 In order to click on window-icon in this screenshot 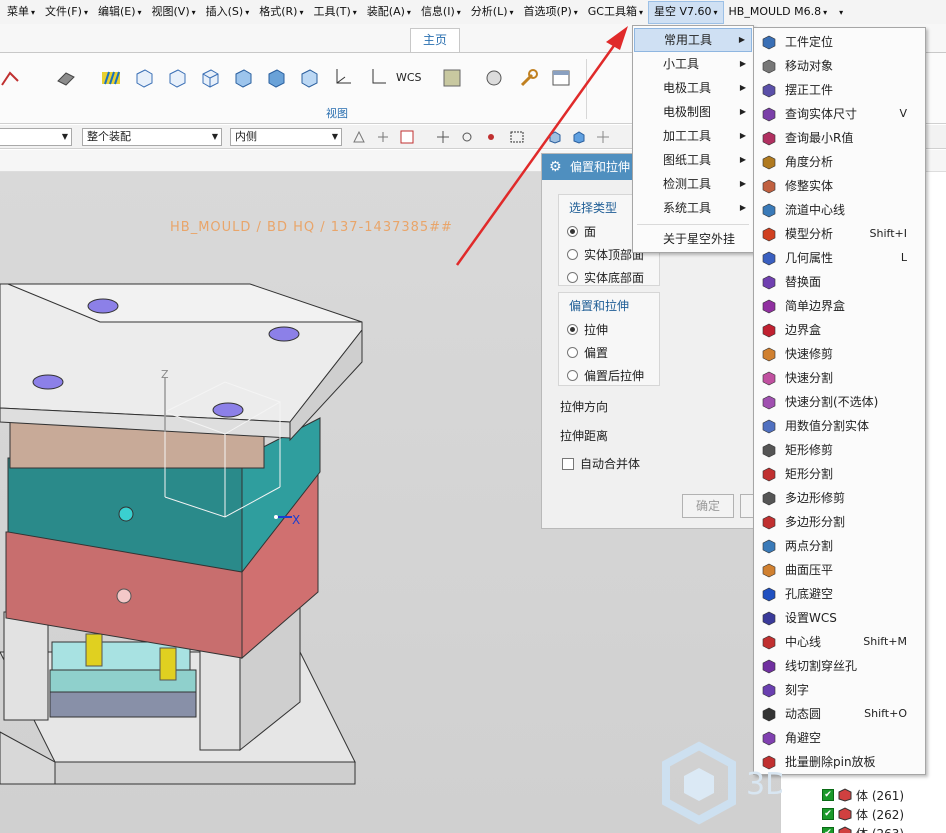, I will do `click(561, 78)`.